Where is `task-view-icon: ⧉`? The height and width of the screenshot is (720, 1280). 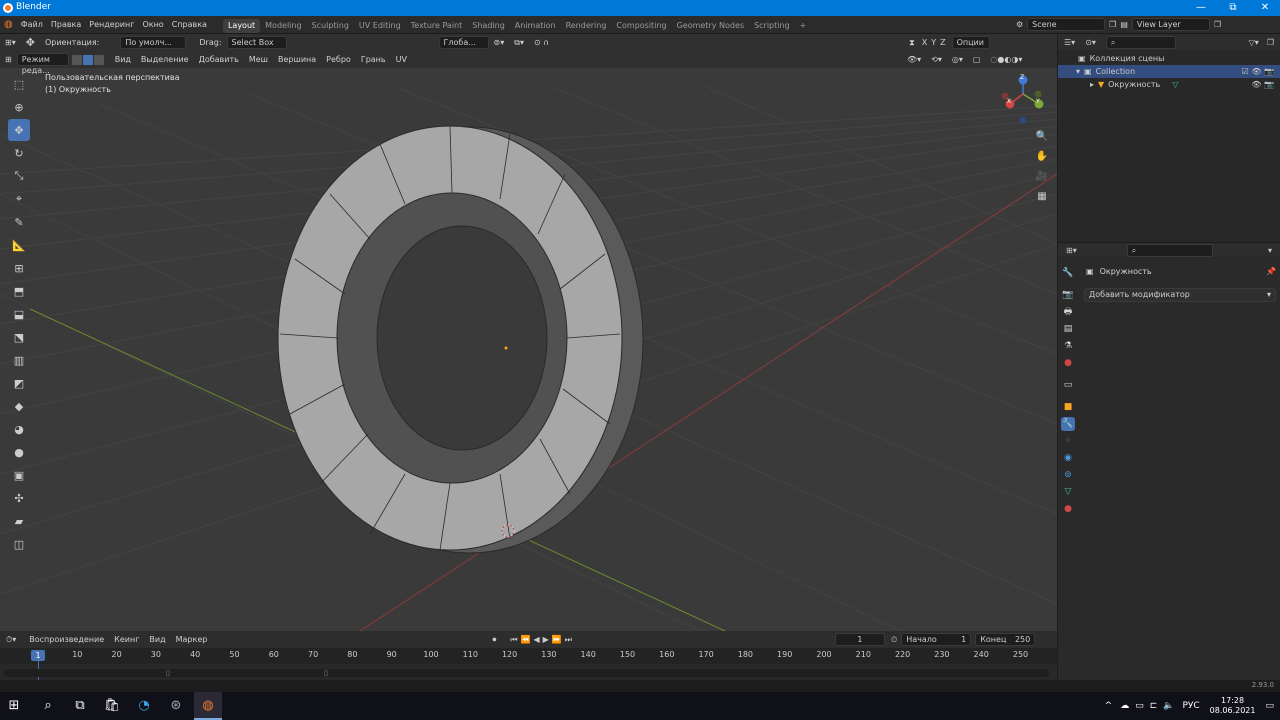 task-view-icon: ⧉ is located at coordinates (80, 706).